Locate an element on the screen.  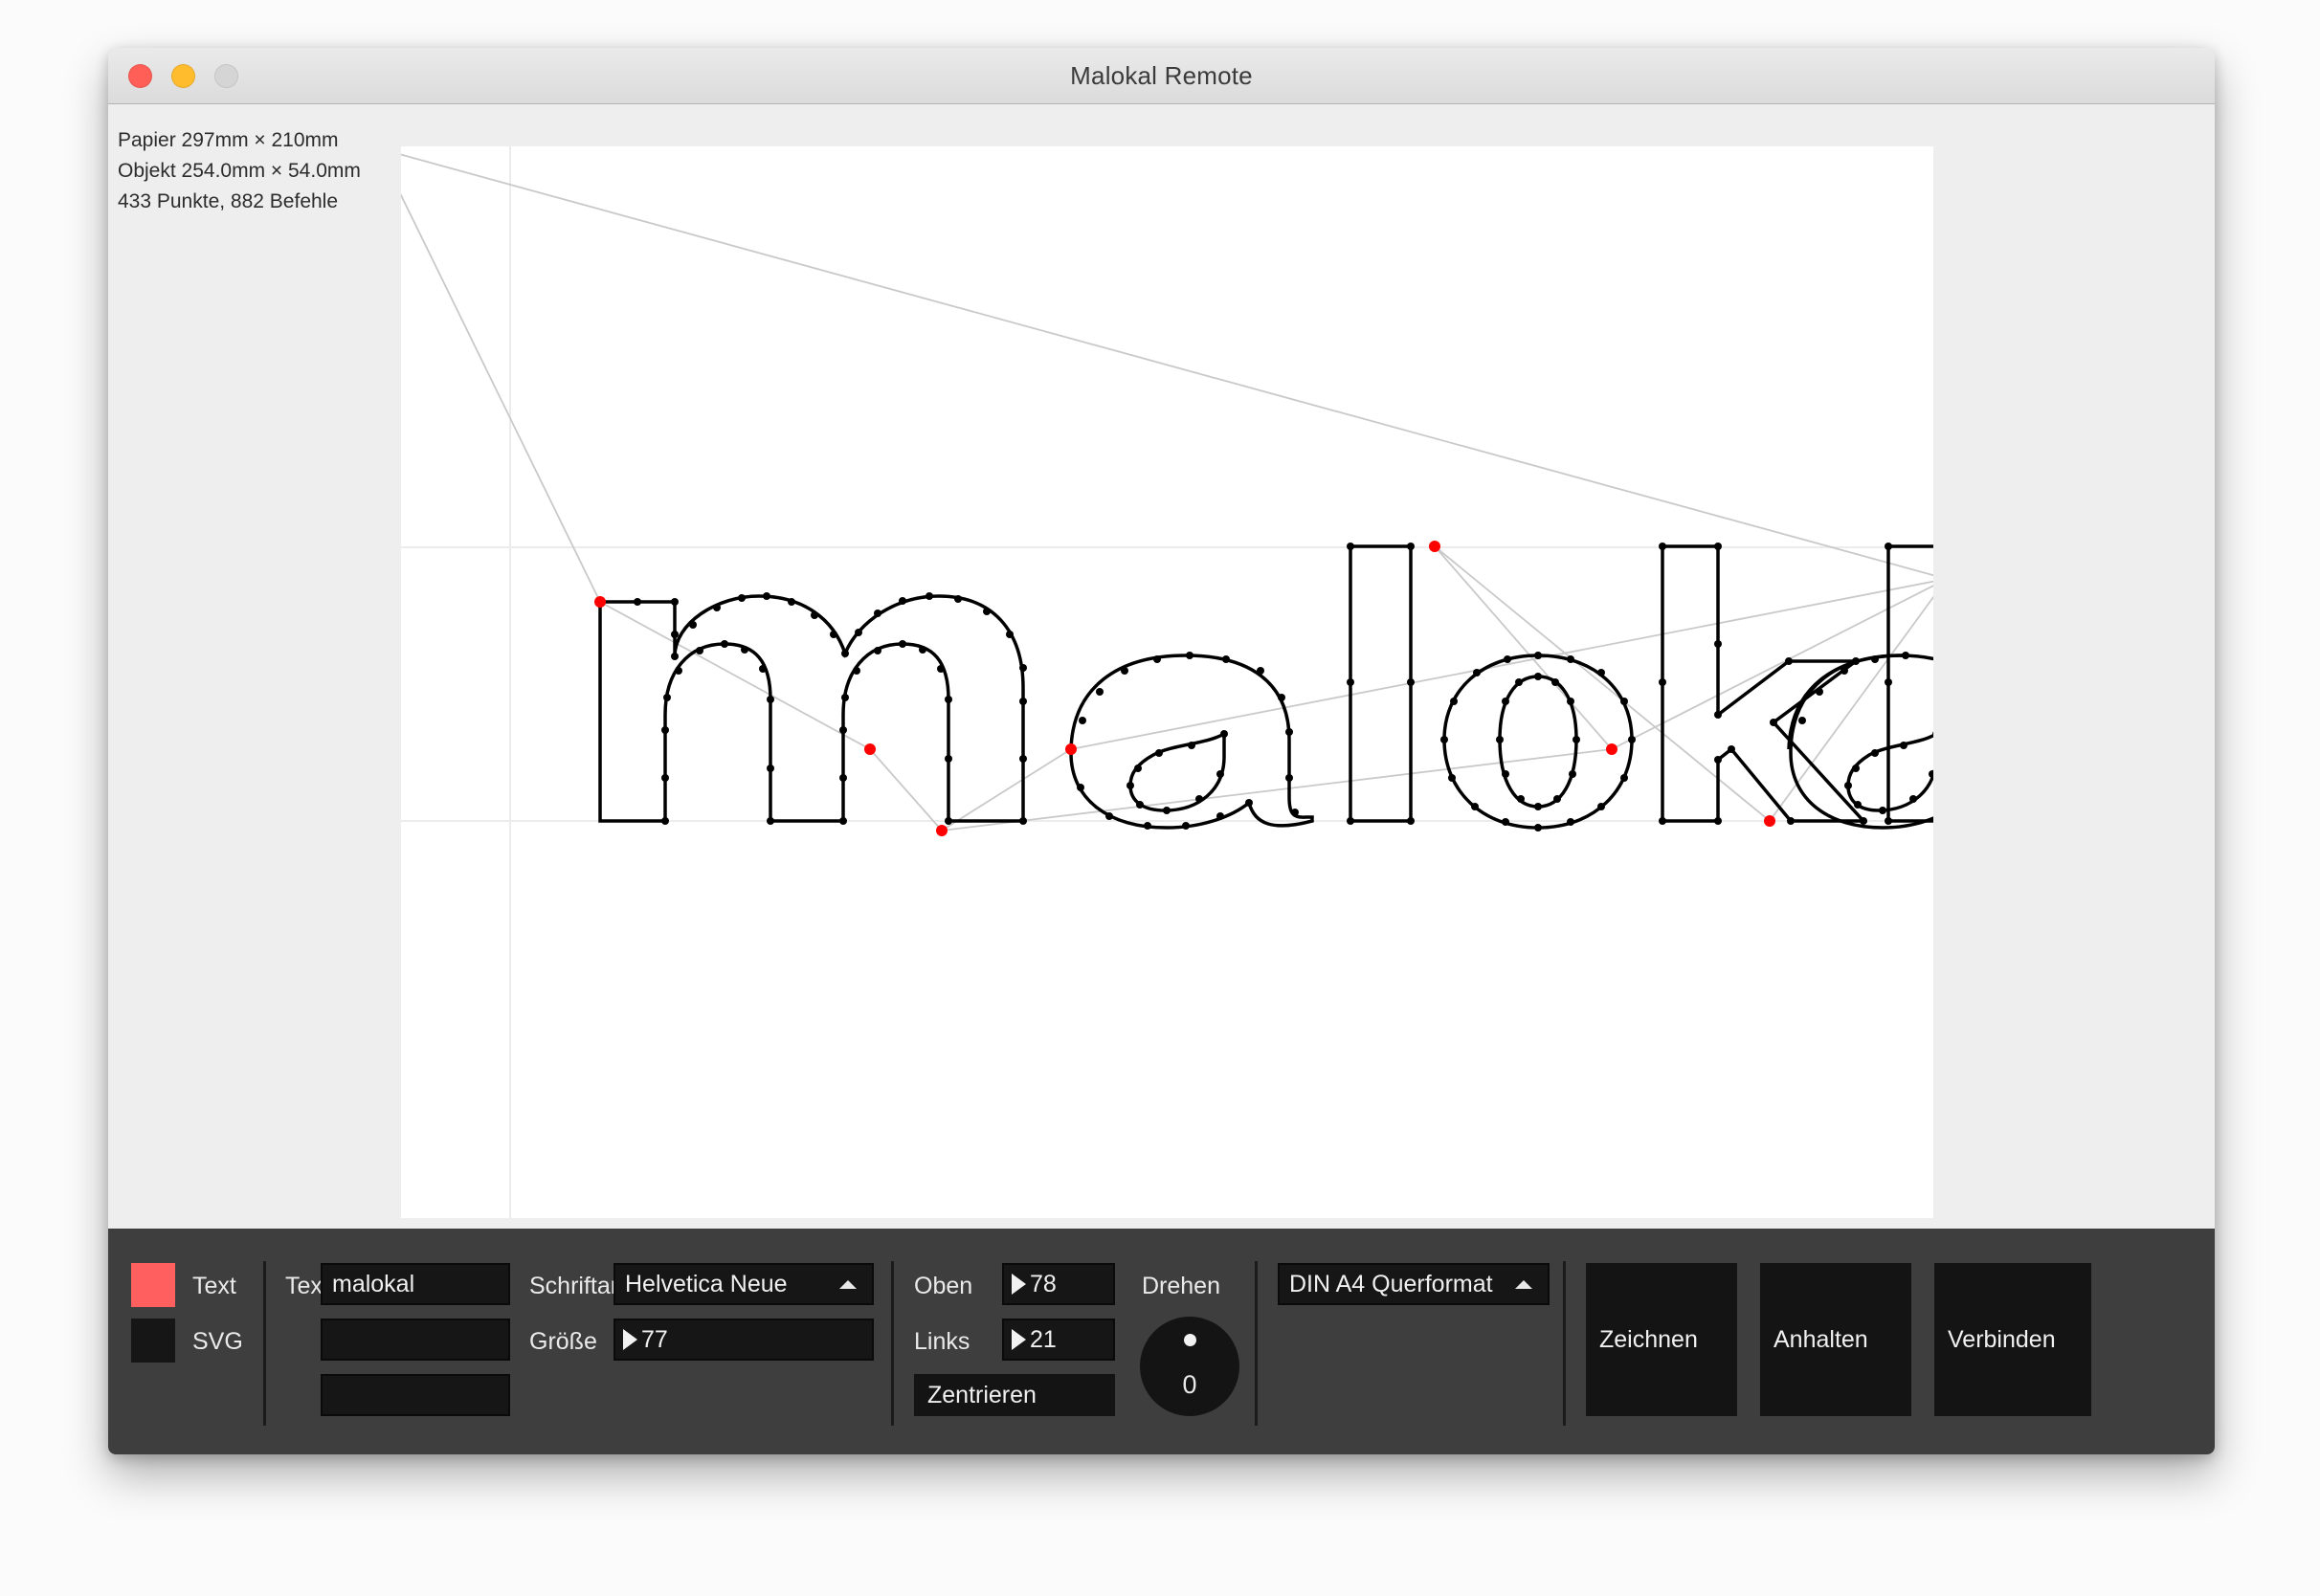
font-family-select: Helvetica Neue is located at coordinates (743, 1284).